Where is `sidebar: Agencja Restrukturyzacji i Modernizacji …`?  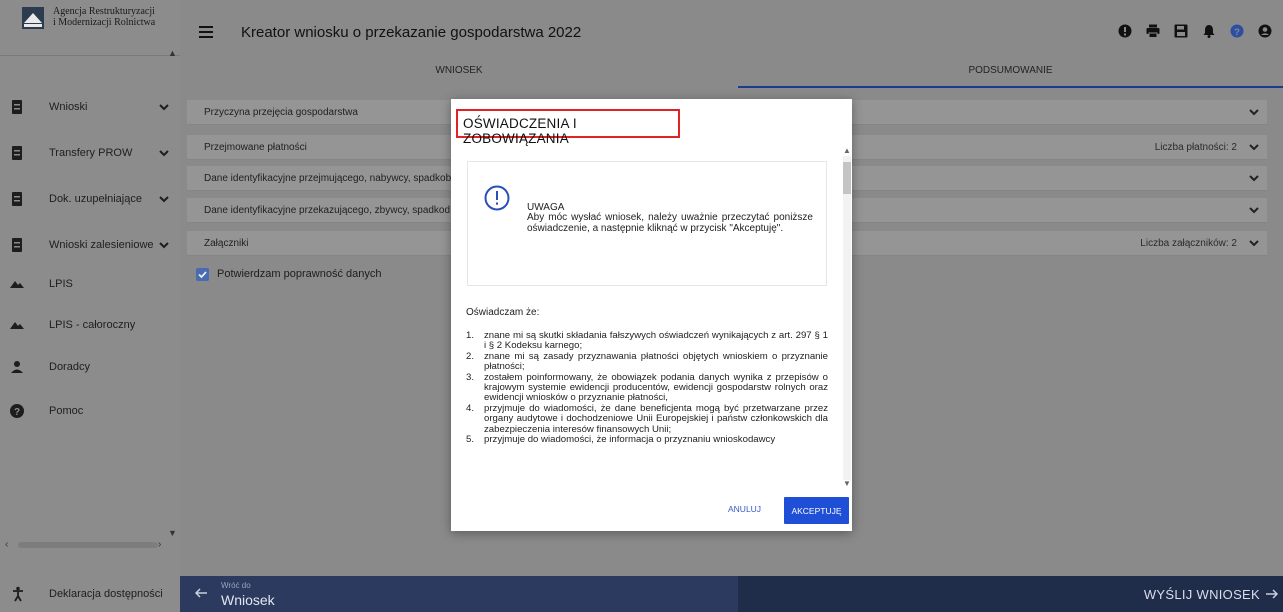
sidebar: Agencja Restrukturyzacji i Modernizacji … is located at coordinates (90, 306).